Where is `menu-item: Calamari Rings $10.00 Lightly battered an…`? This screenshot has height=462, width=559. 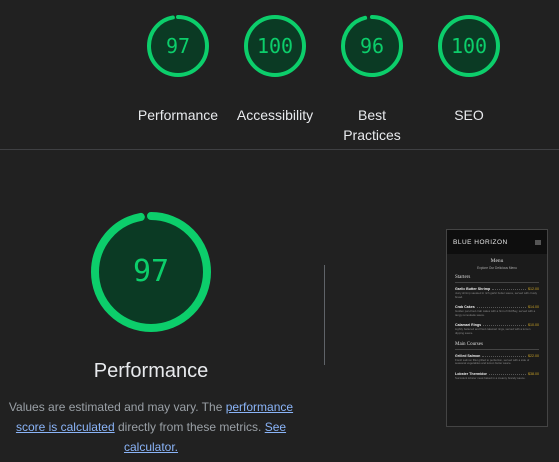
menu-item: Calamari Rings $10.00 Lightly battered an… is located at coordinates (497, 329).